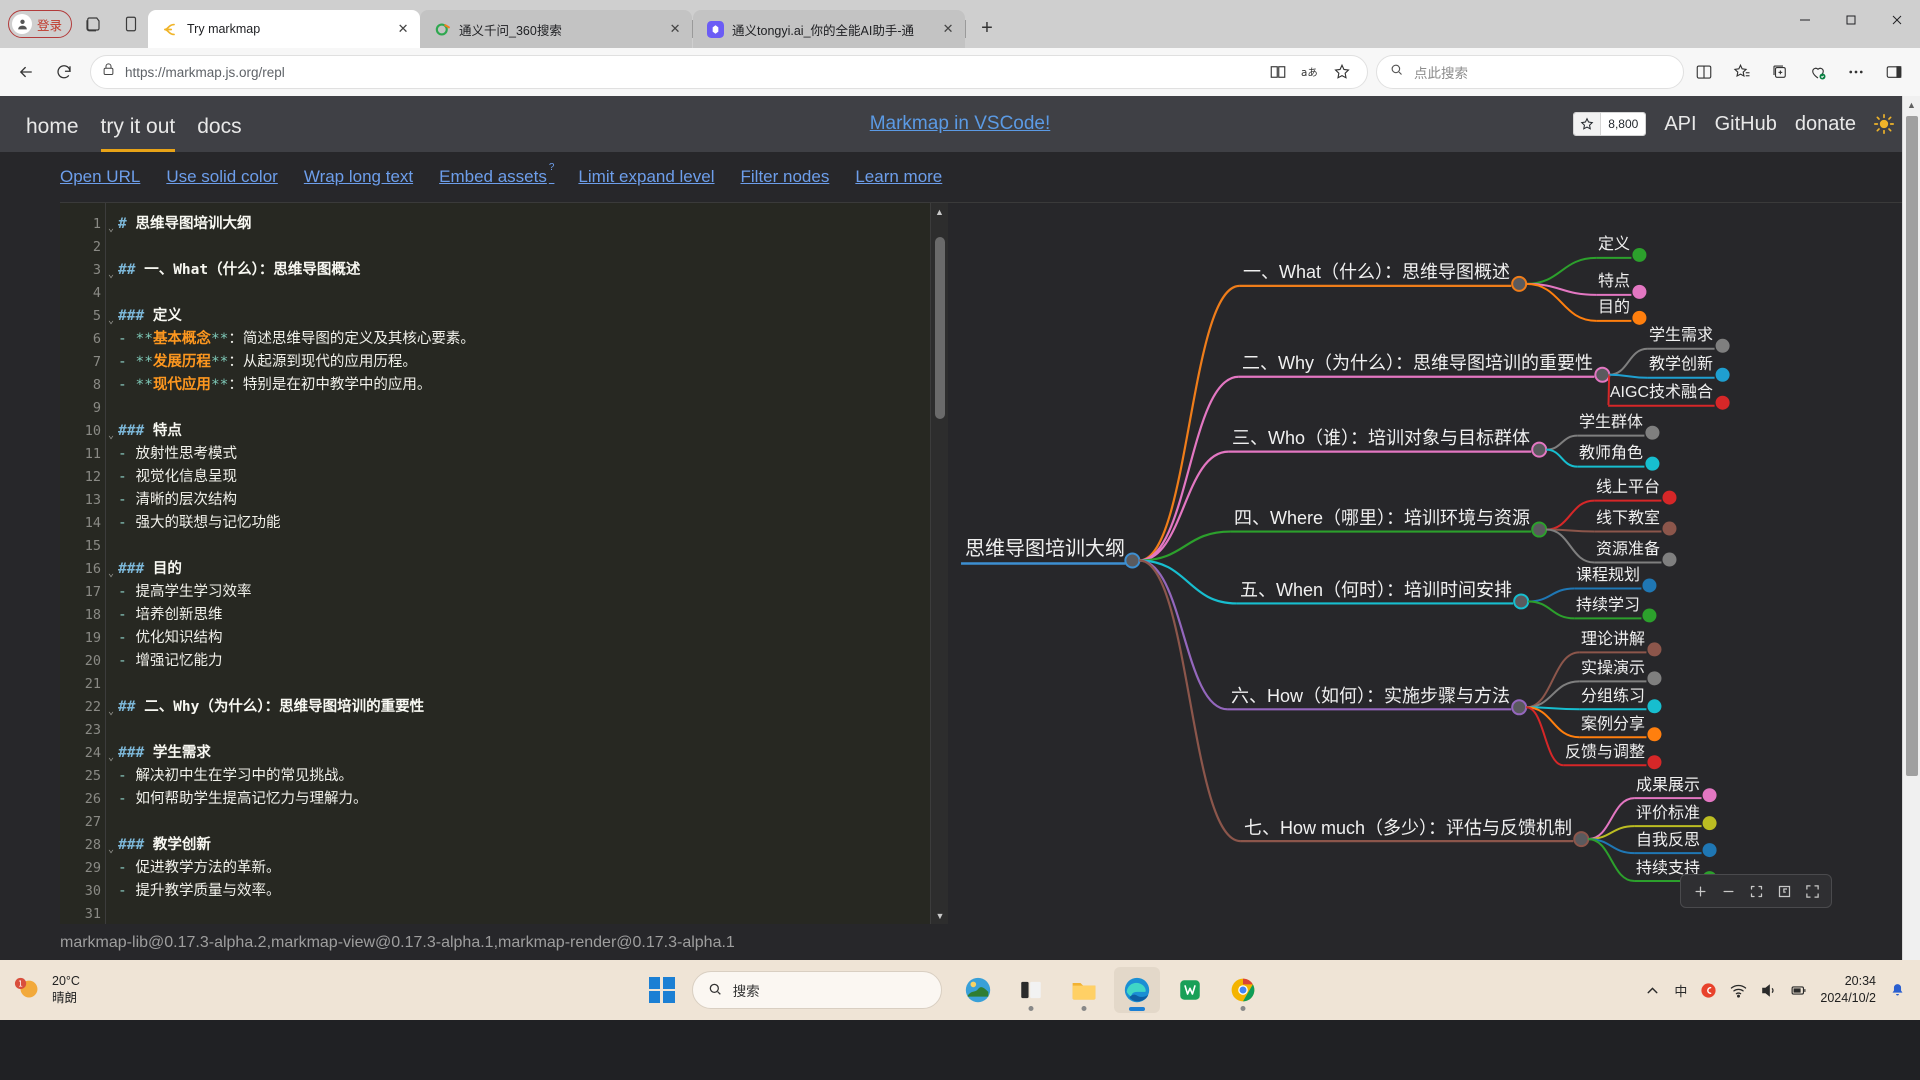 The width and height of the screenshot is (1920, 1080). I want to click on code-line: - 提升教学质量与效率。, so click(533, 891).